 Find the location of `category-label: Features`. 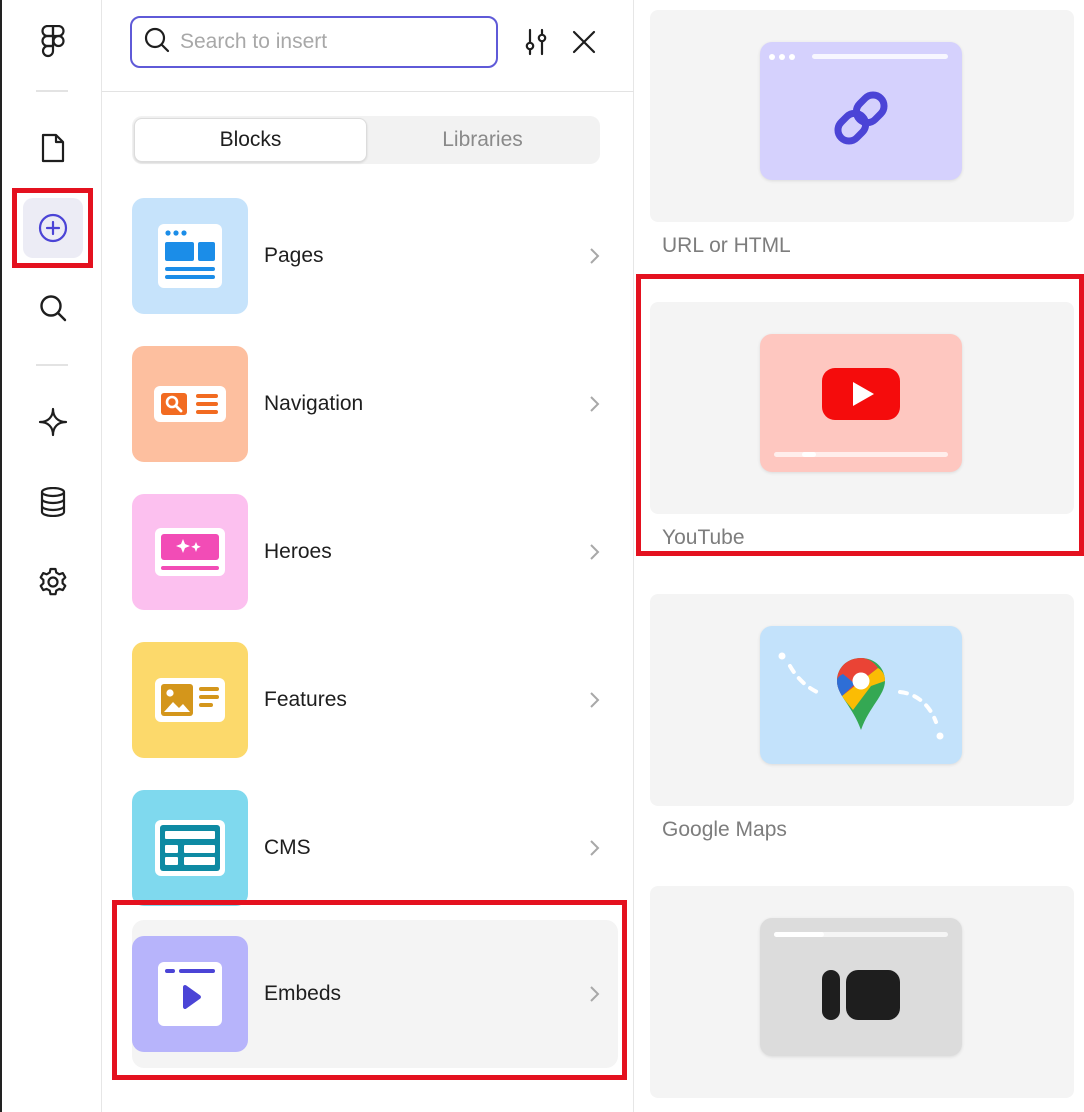

category-label: Features is located at coordinates (305, 699).